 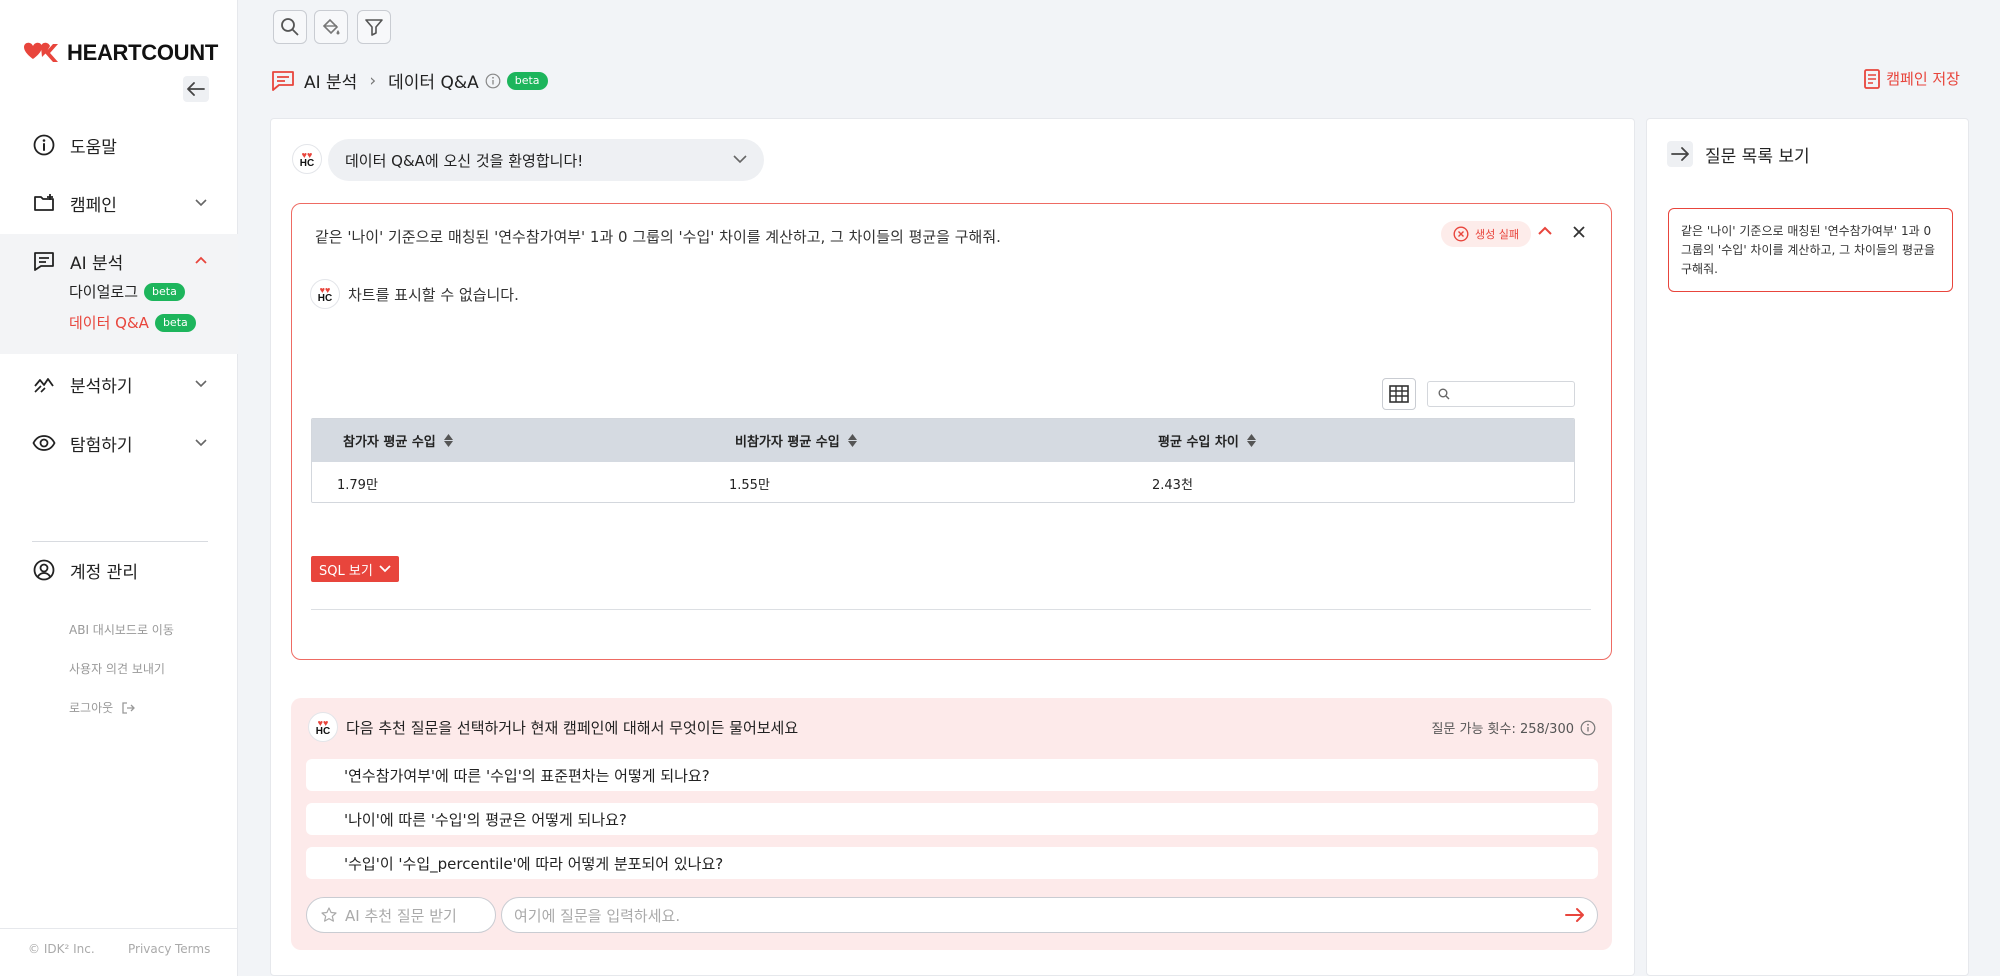 I want to click on table-search-input, so click(x=1501, y=394).